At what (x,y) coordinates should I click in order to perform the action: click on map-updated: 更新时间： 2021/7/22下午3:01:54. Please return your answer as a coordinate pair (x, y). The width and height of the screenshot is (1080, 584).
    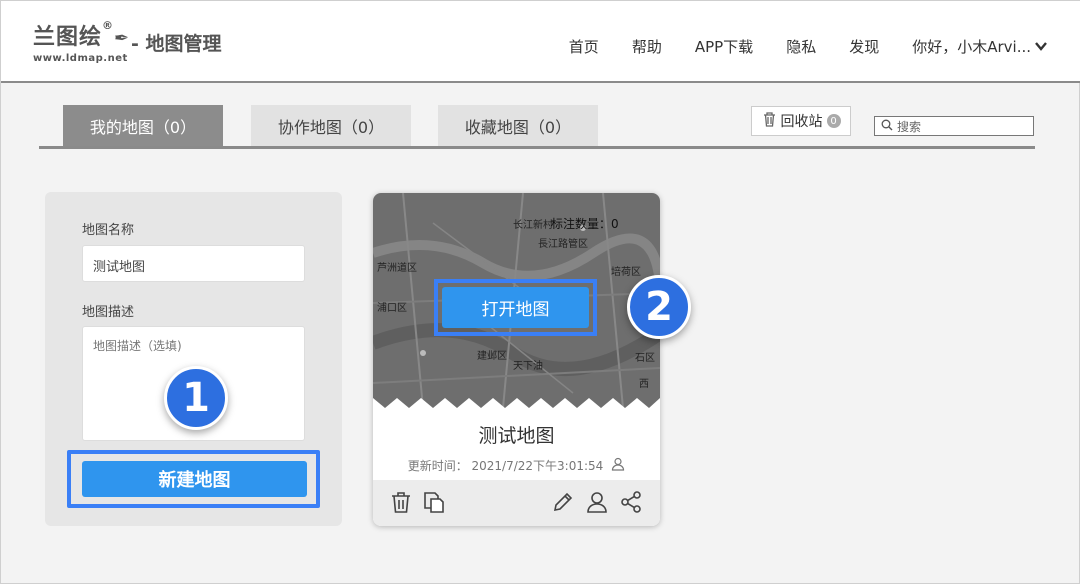
    Looking at the image, I should click on (516, 465).